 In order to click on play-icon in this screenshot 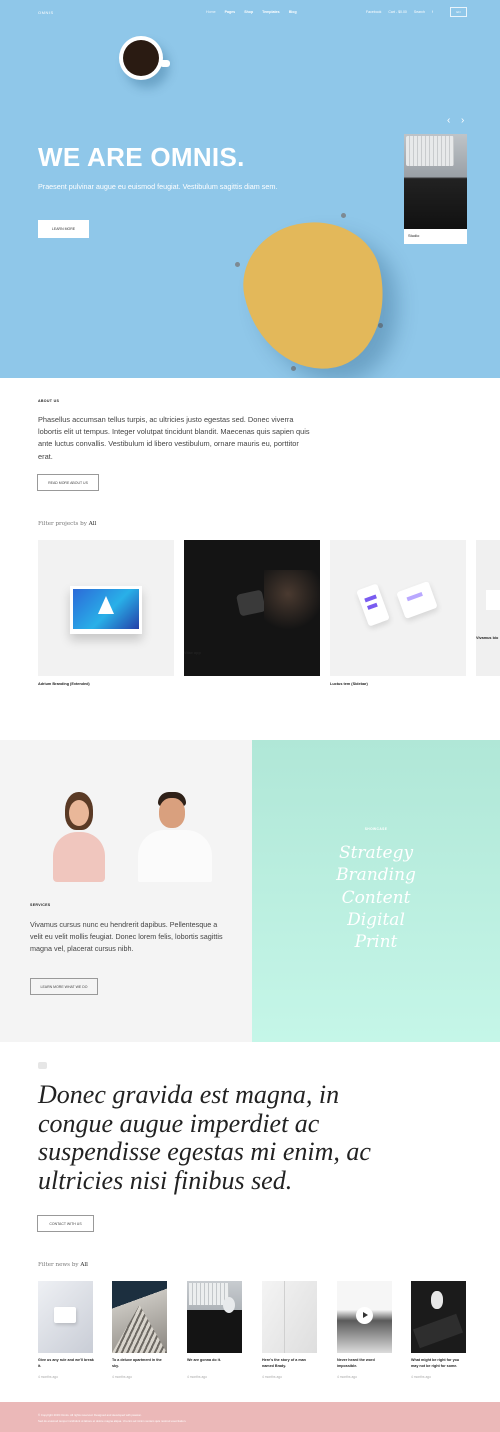, I will do `click(365, 1315)`.